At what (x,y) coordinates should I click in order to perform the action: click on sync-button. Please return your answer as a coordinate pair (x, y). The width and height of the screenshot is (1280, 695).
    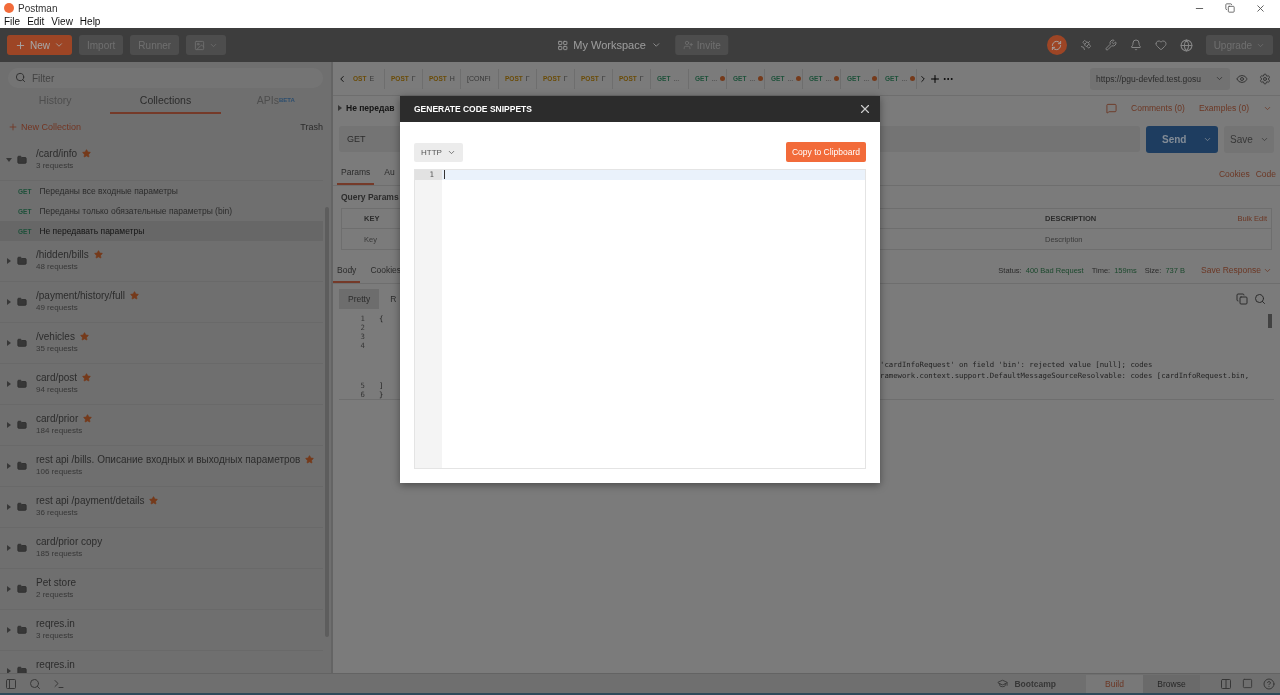
    Looking at the image, I should click on (1056, 45).